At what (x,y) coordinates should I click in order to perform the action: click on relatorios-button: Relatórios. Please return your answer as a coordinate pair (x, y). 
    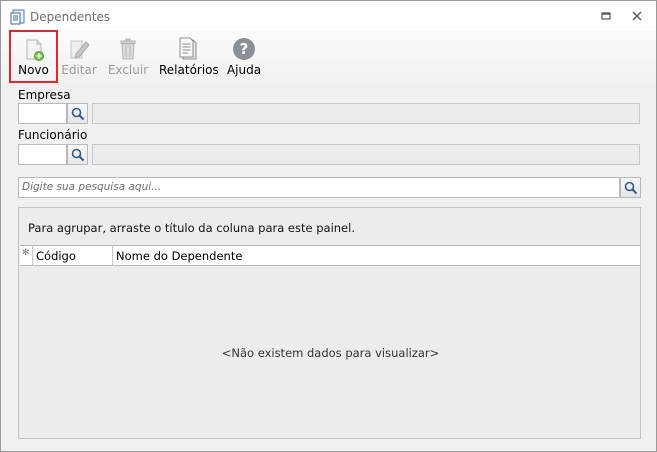
    Looking at the image, I should click on (189, 56).